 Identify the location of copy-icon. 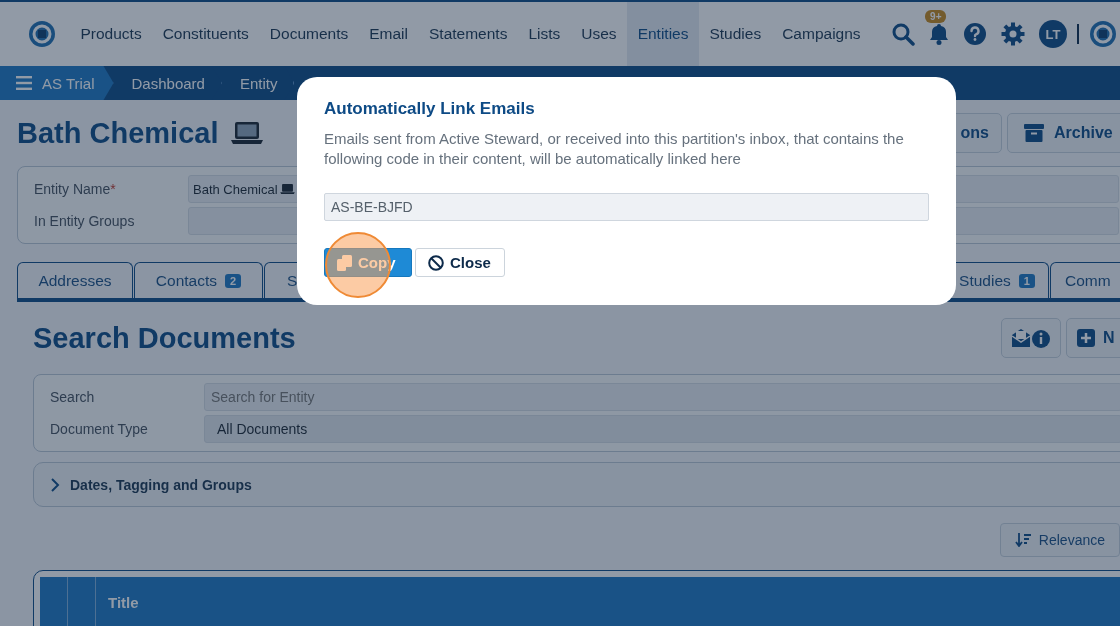
(344, 262).